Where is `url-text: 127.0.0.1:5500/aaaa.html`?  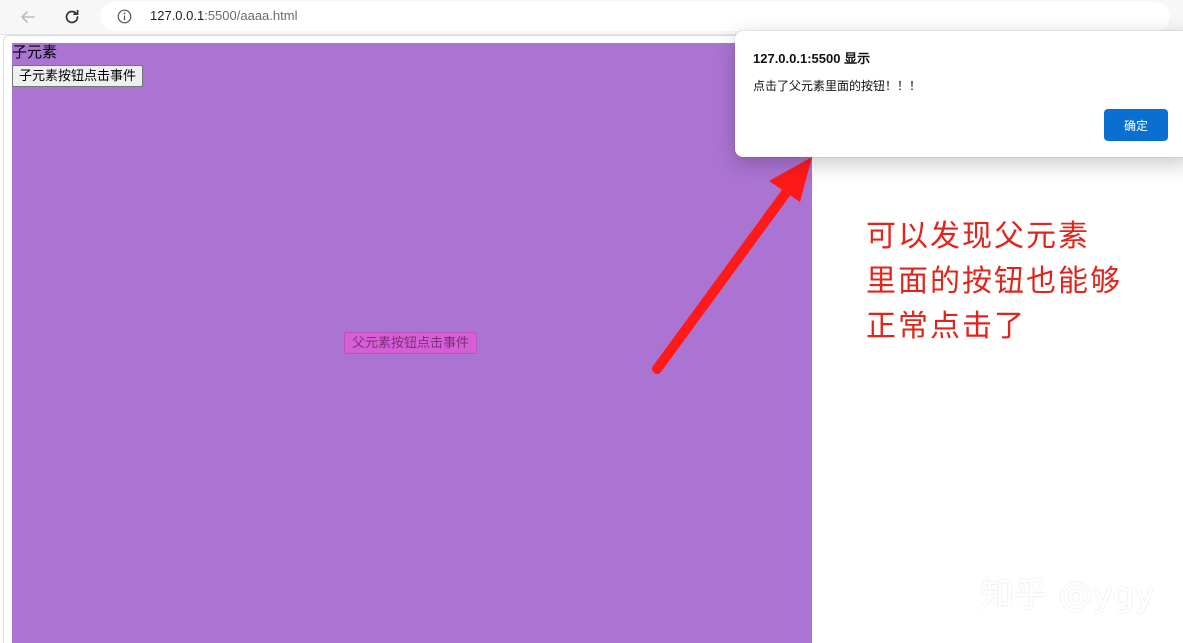
url-text: 127.0.0.1:5500/aaaa.html is located at coordinates (223, 15).